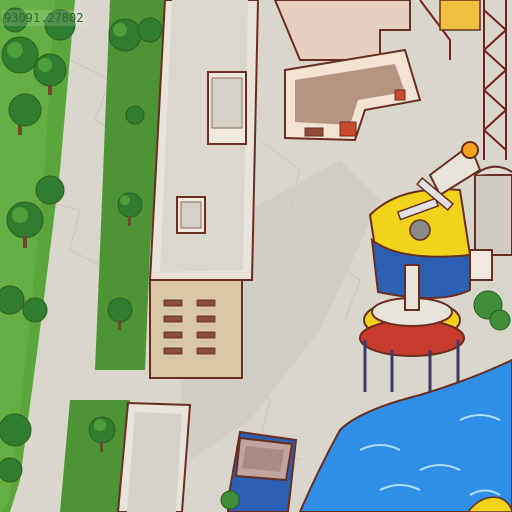  What do you see at coordinates (460, 15) in the screenshot?
I see `tower-yellow-cabin` at bounding box center [460, 15].